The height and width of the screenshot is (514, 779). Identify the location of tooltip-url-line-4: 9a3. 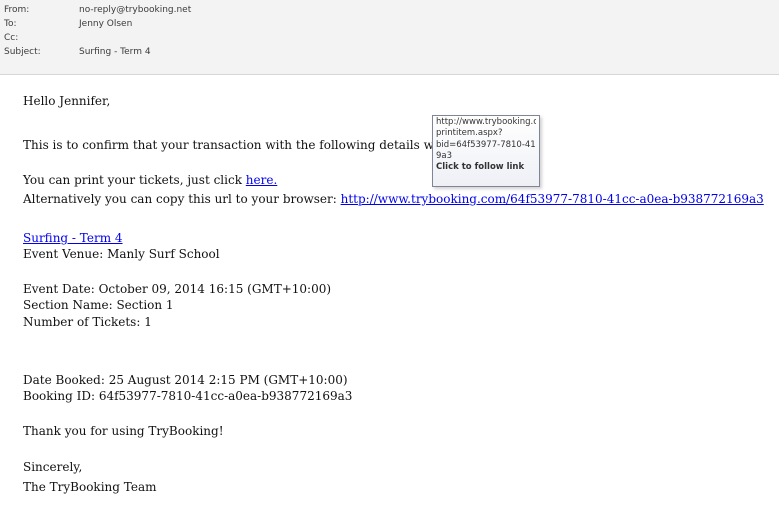
(444, 155).